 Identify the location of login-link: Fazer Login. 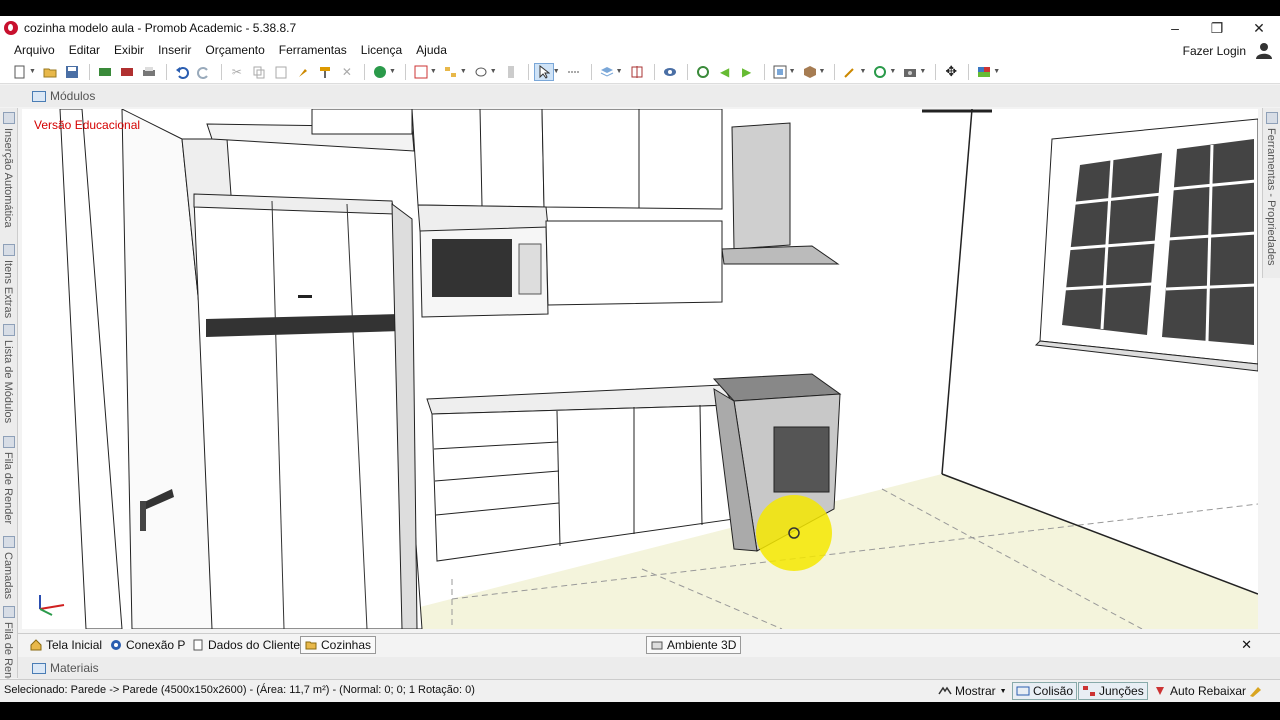
(1214, 51).